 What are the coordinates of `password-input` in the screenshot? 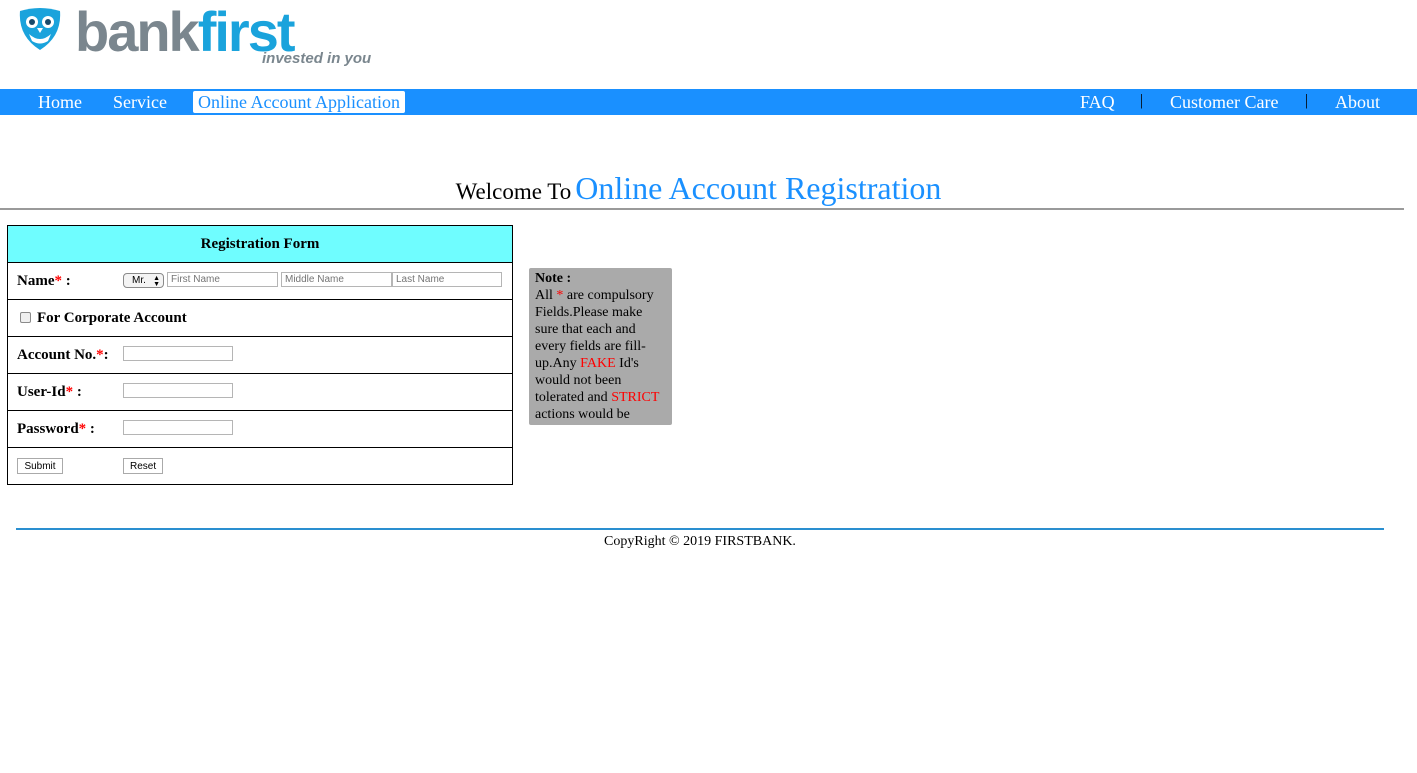 It's located at (178, 427).